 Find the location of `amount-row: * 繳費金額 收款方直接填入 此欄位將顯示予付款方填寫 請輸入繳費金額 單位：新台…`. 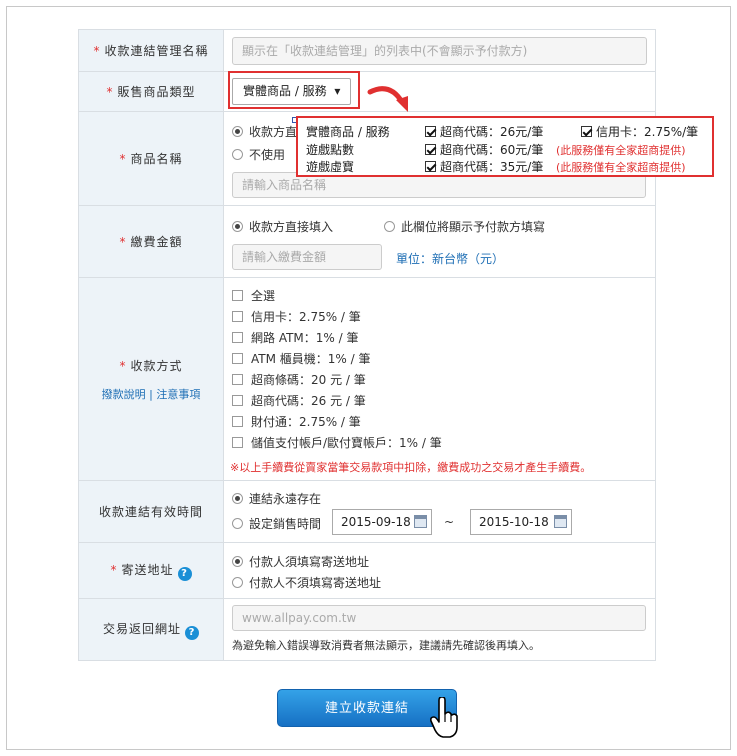

amount-row: * 繳費金額 收款方直接填入 此欄位將顯示予付款方填寫 請輸入繳費金額 單位：新台… is located at coordinates (367, 241).